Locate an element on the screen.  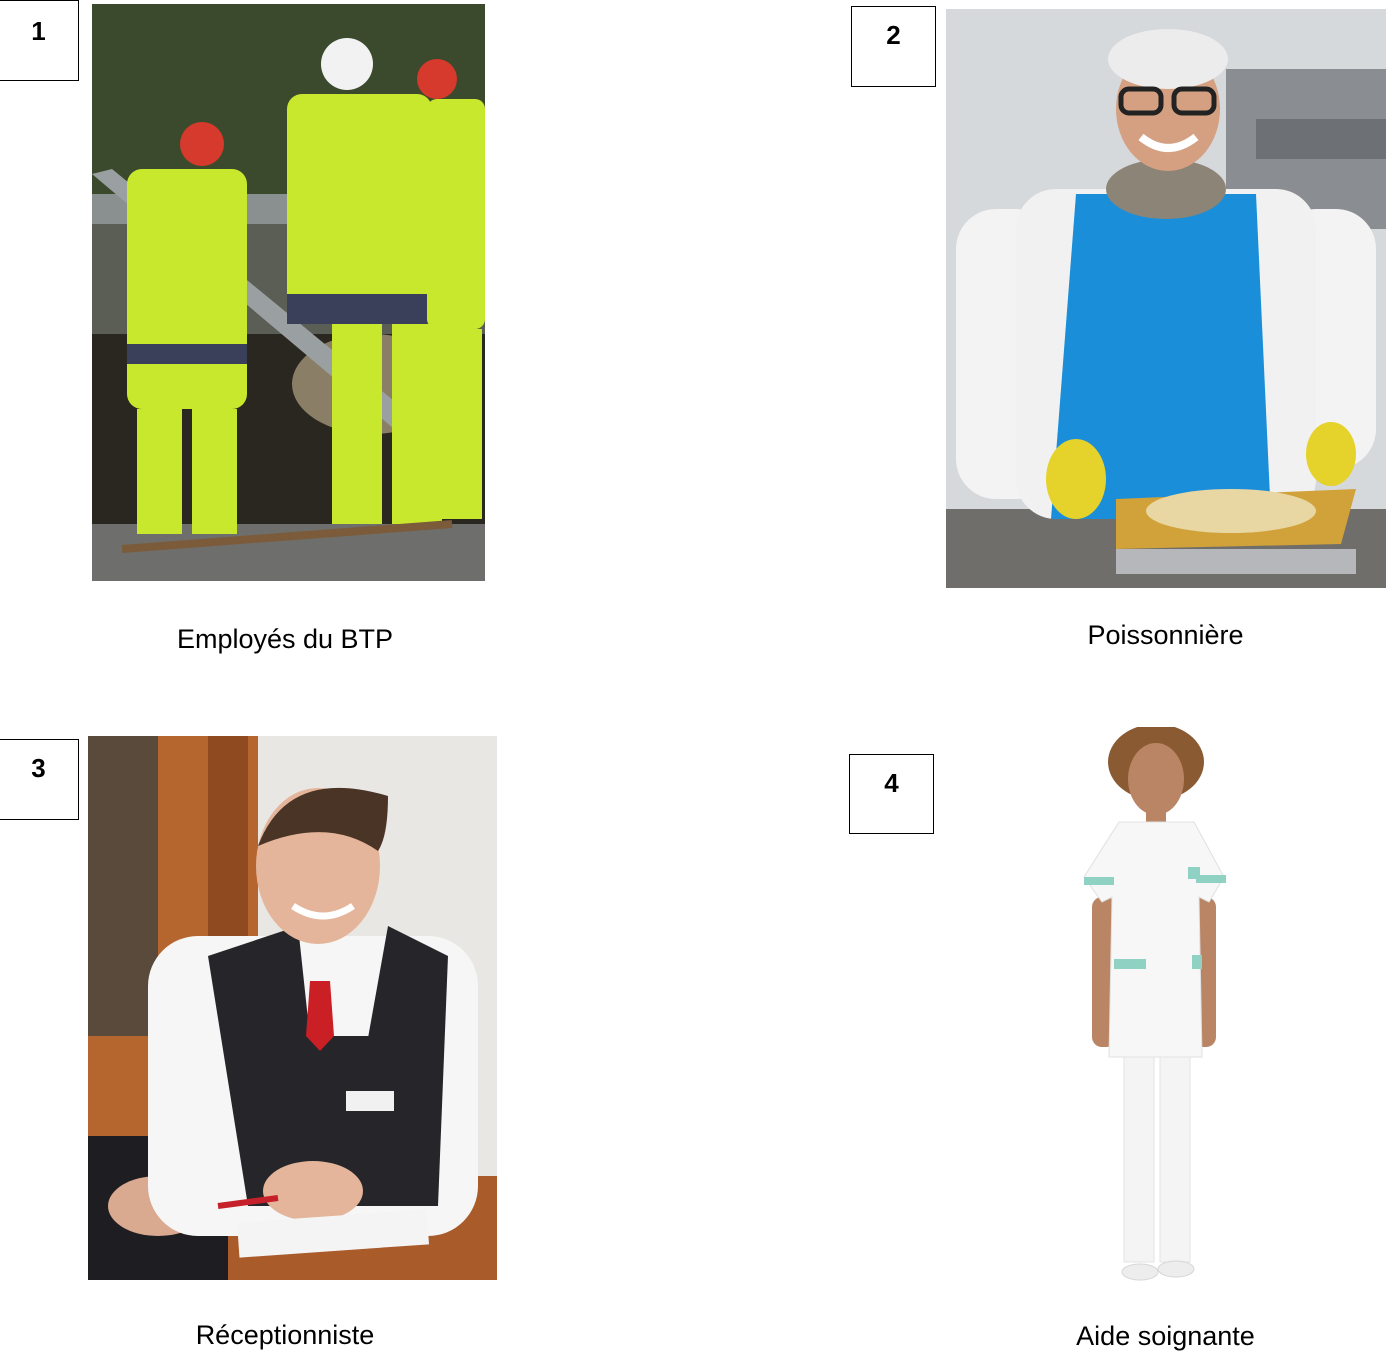
card-number-1: 1 is located at coordinates (39, 40).